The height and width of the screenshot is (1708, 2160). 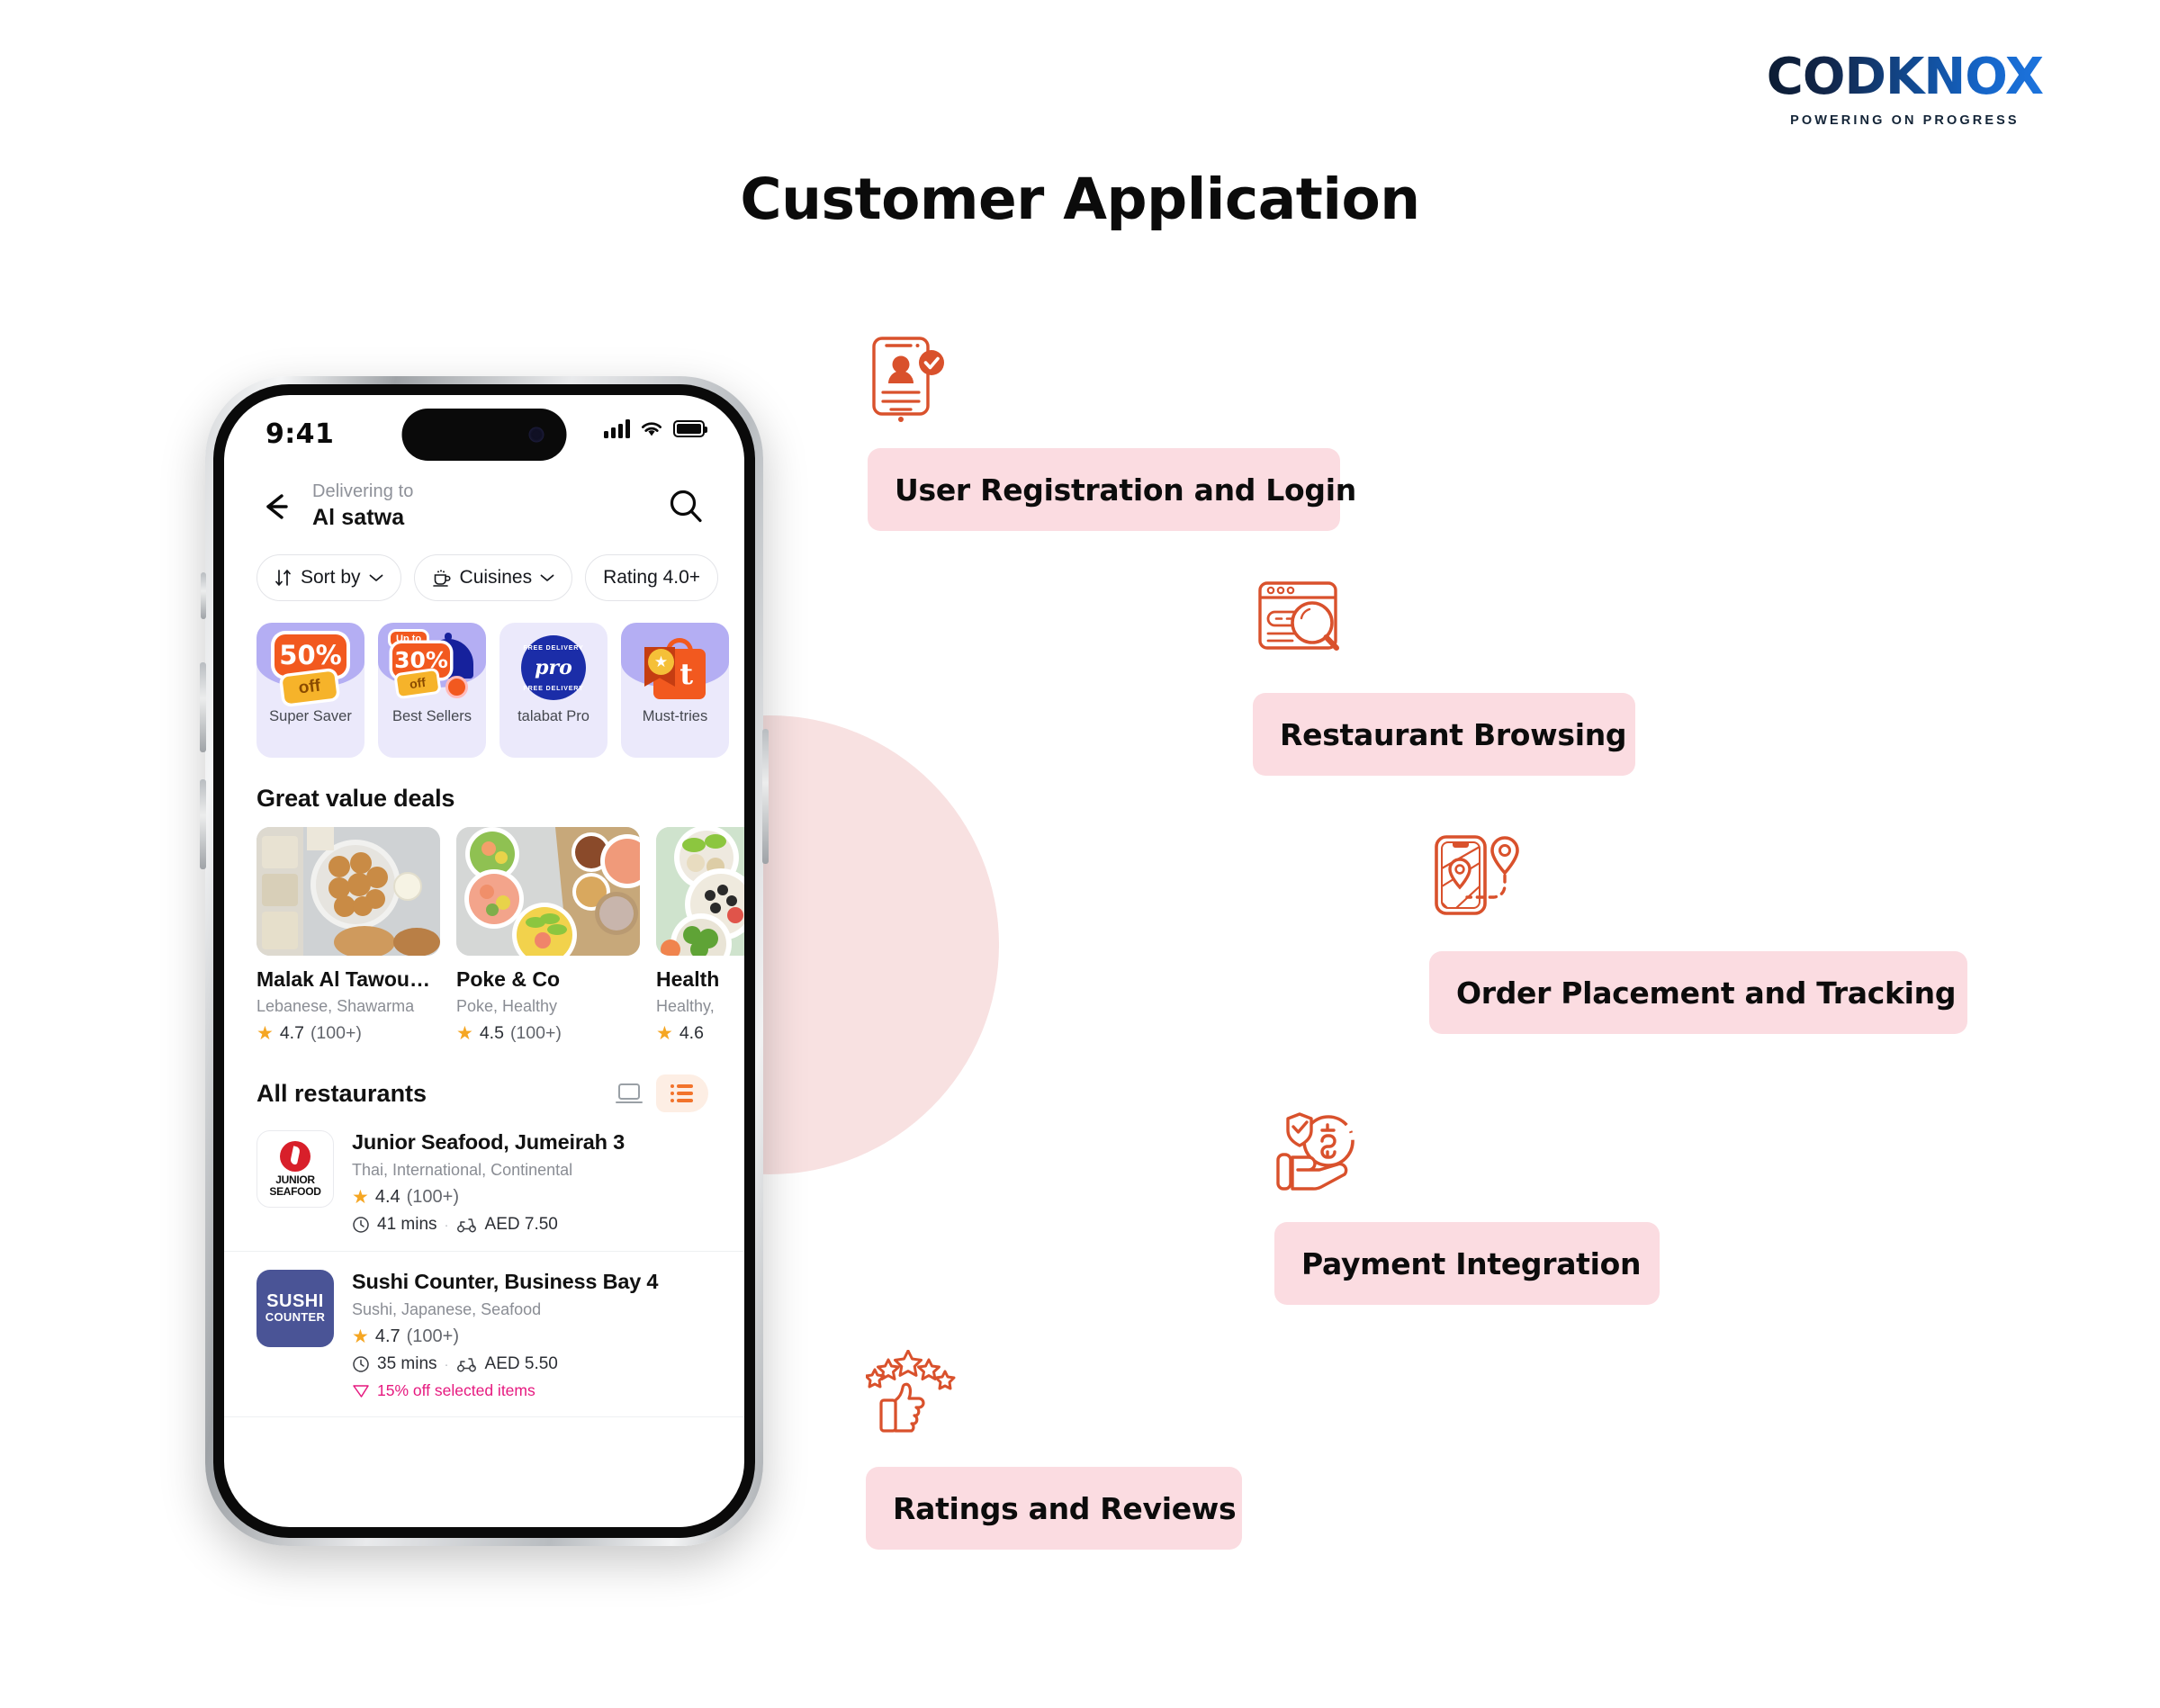 What do you see at coordinates (1126, 490) in the screenshot?
I see `feature-label: User Registration and Login` at bounding box center [1126, 490].